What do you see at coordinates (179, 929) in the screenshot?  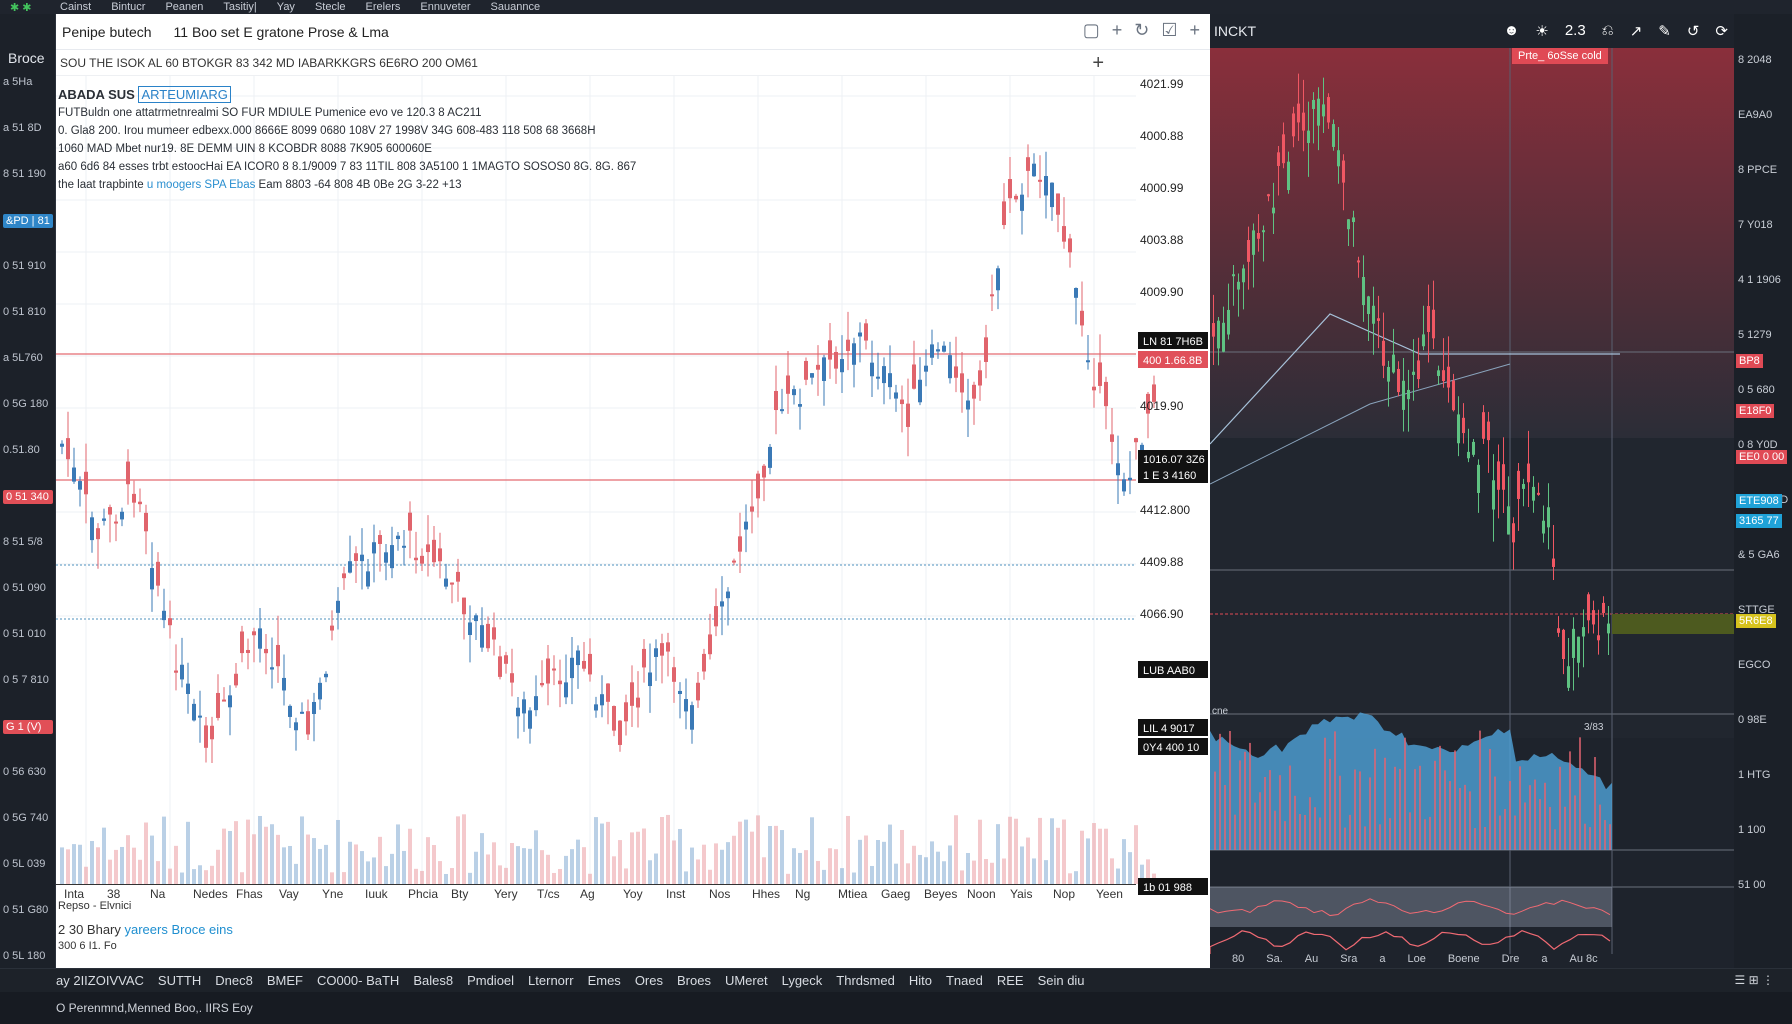 I see `footer-line-2-link: yareers Broce eins` at bounding box center [179, 929].